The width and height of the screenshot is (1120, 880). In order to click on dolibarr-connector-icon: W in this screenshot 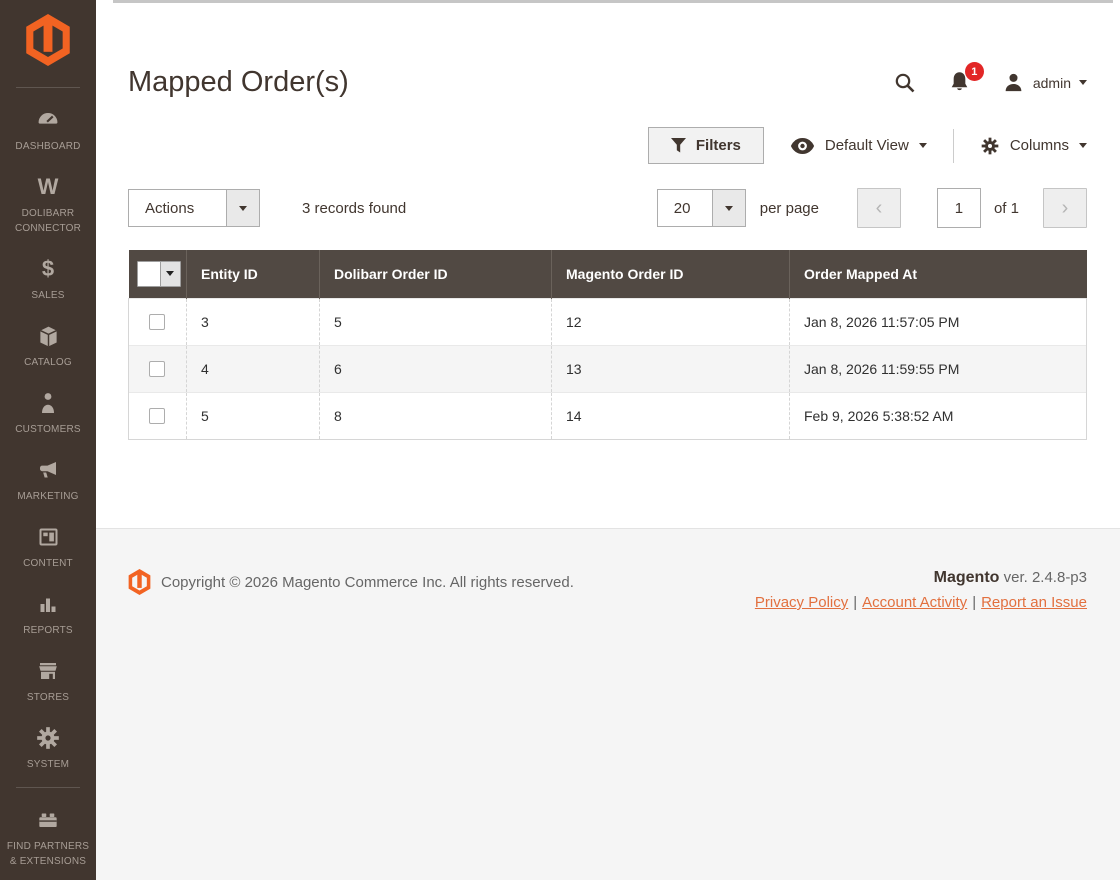, I will do `click(48, 186)`.